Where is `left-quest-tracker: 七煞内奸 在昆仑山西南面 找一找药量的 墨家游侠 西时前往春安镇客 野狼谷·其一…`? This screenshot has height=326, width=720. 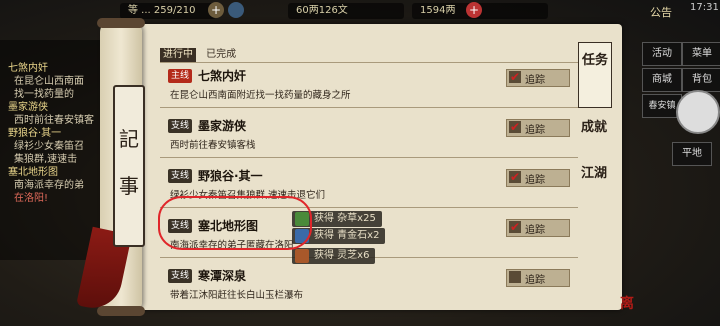 left-quest-tracker: 七煞内奸 在昆仑山西南面 找一找药量的 墨家游侠 西时前往春安镇客 野狼谷·其一… is located at coordinates (50, 150).